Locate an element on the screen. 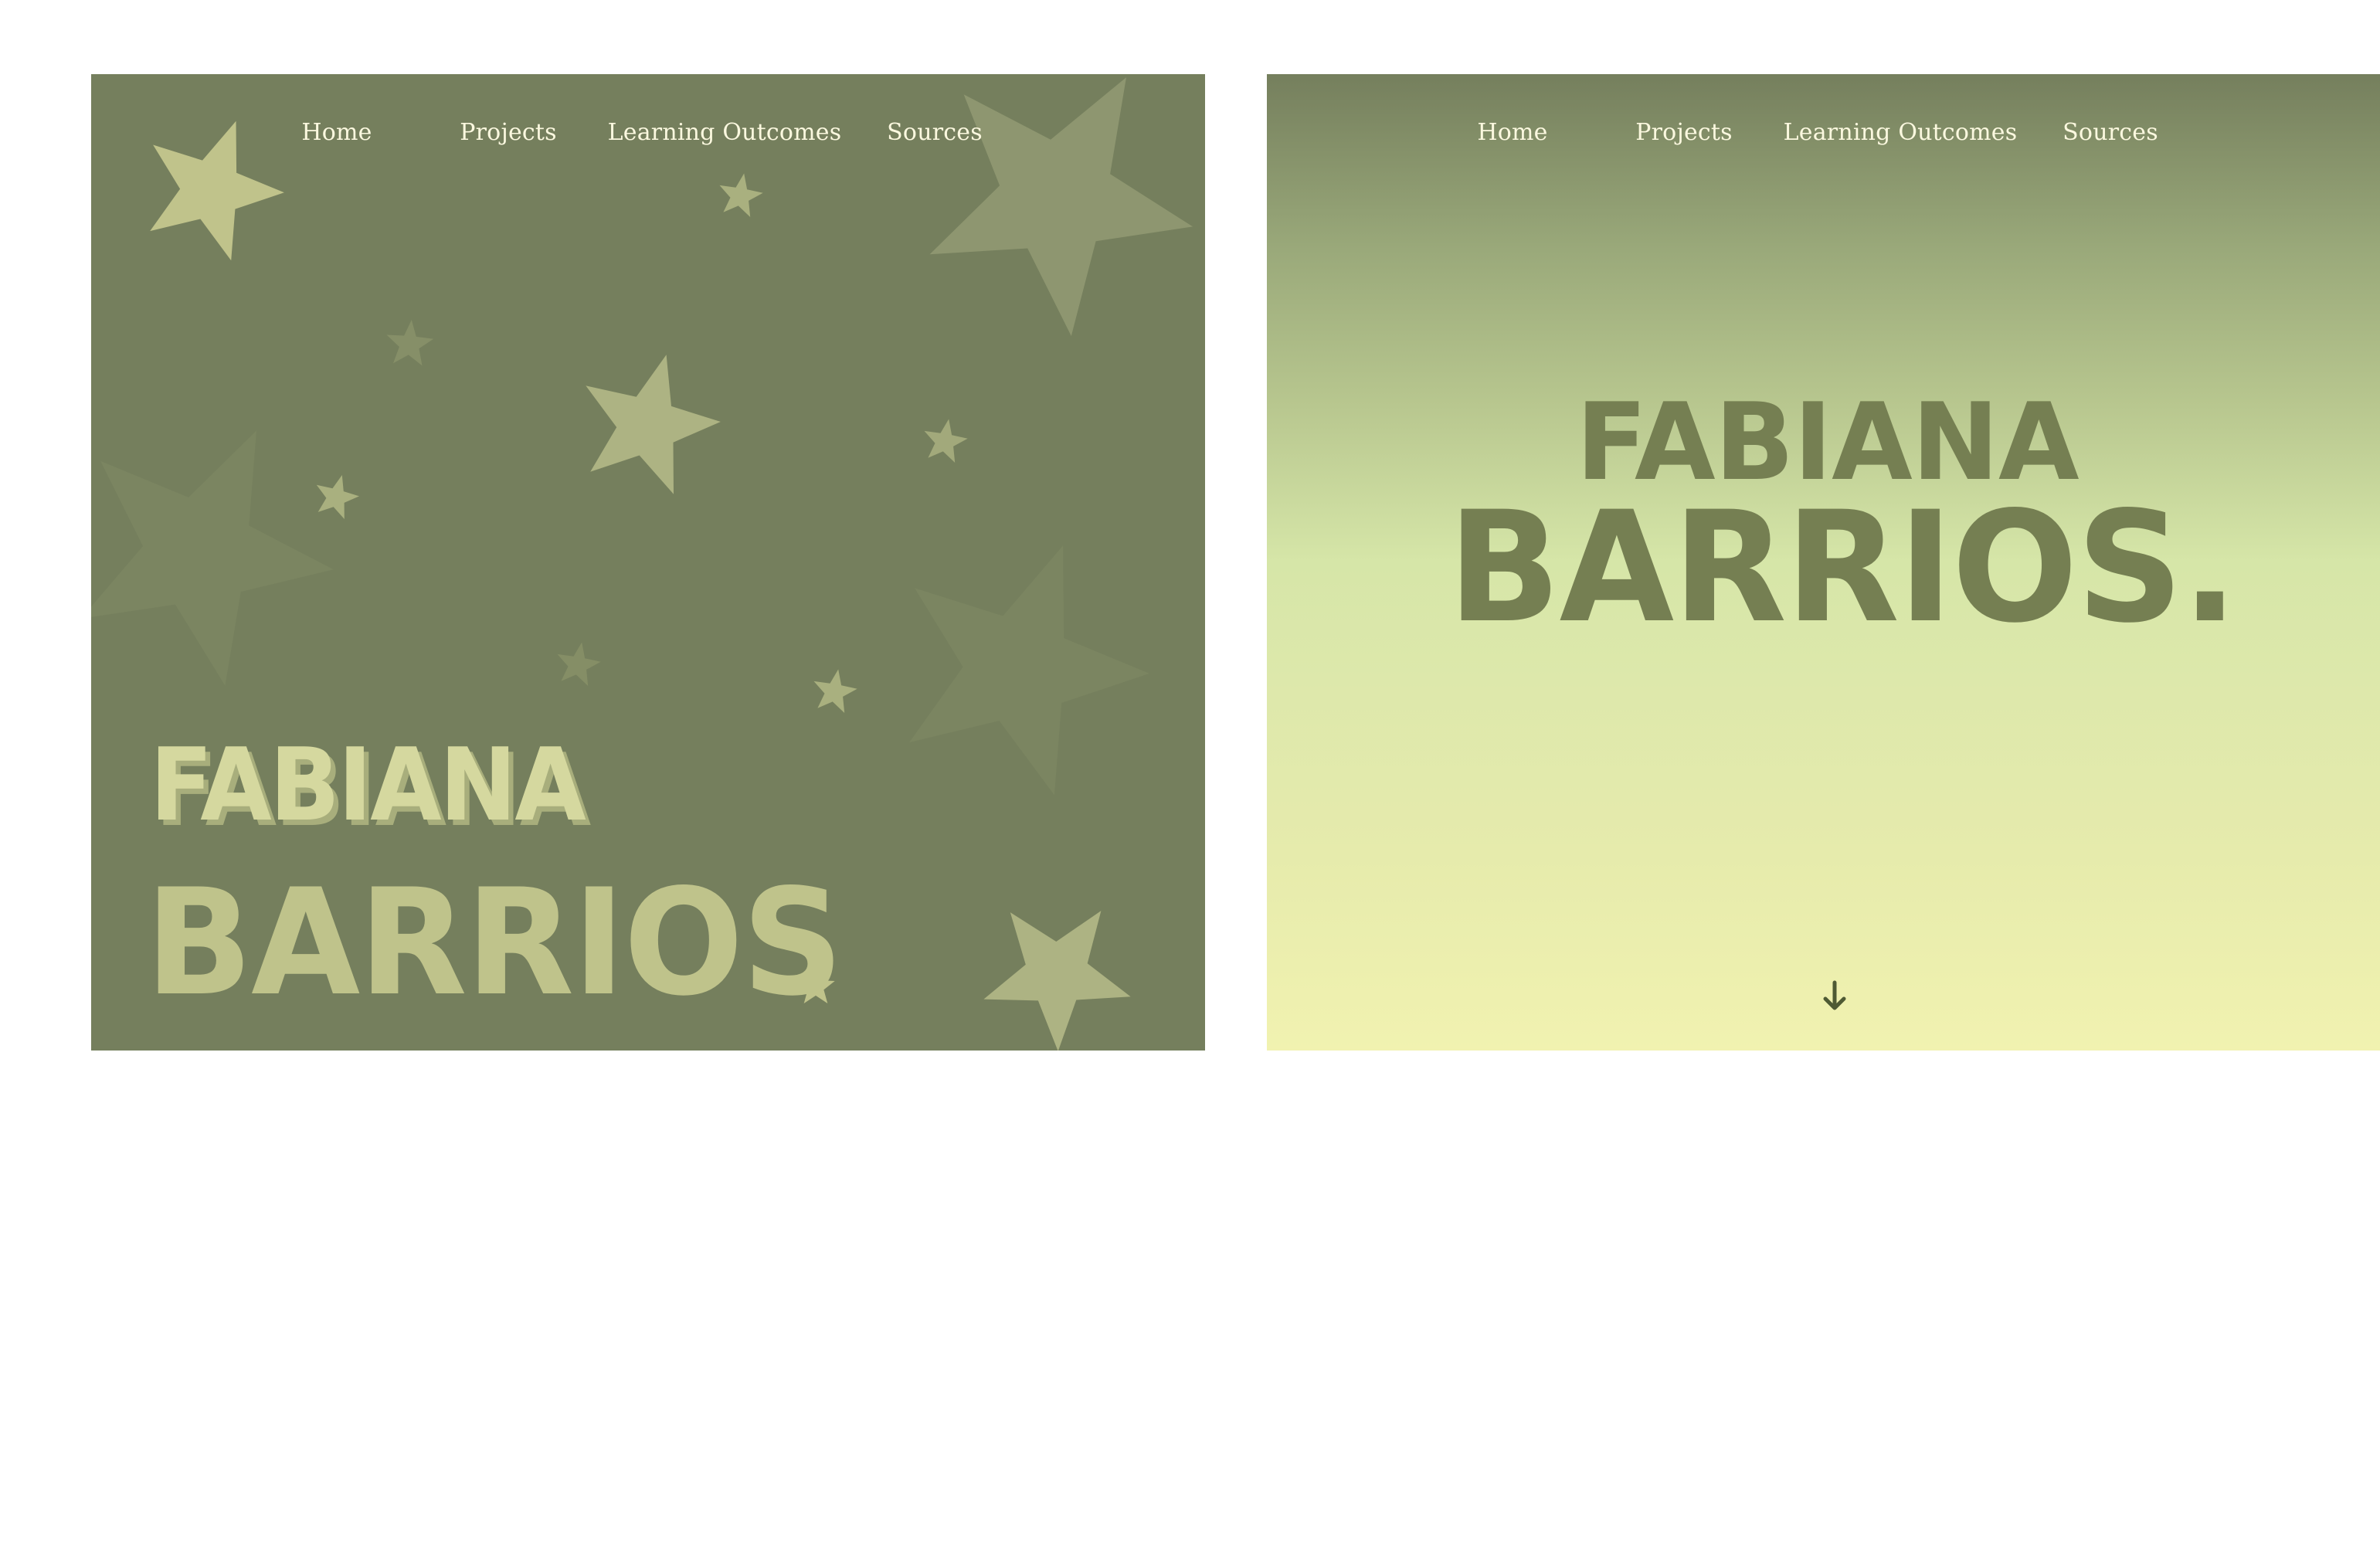 The image size is (2380, 1558). name-last: BARRIOS. is located at coordinates (1843, 567).